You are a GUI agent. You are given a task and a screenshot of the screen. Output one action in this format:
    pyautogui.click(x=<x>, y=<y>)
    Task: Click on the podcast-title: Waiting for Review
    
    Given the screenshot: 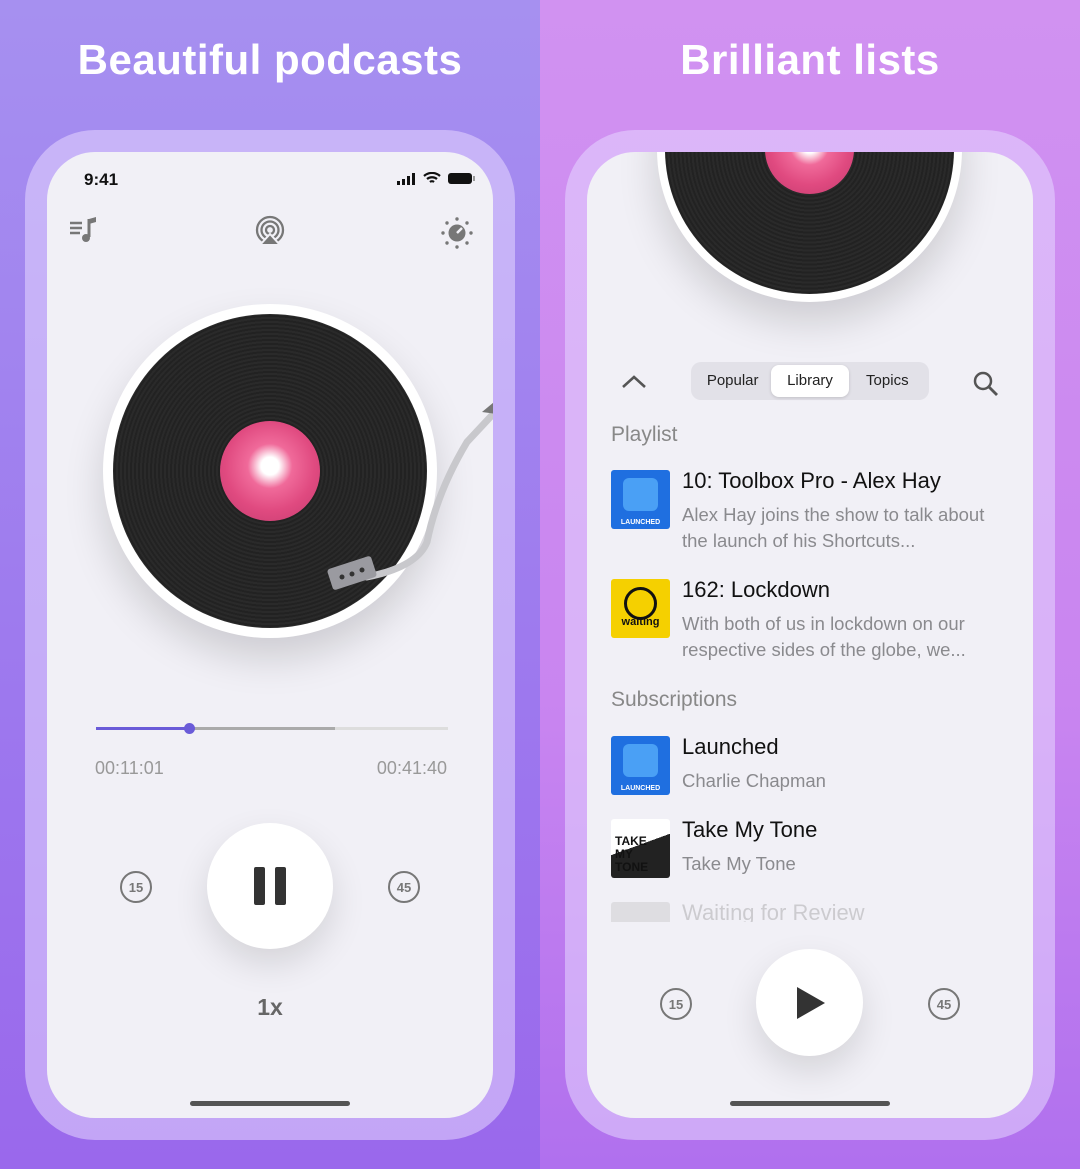 What is the action you would take?
    pyautogui.click(x=773, y=912)
    